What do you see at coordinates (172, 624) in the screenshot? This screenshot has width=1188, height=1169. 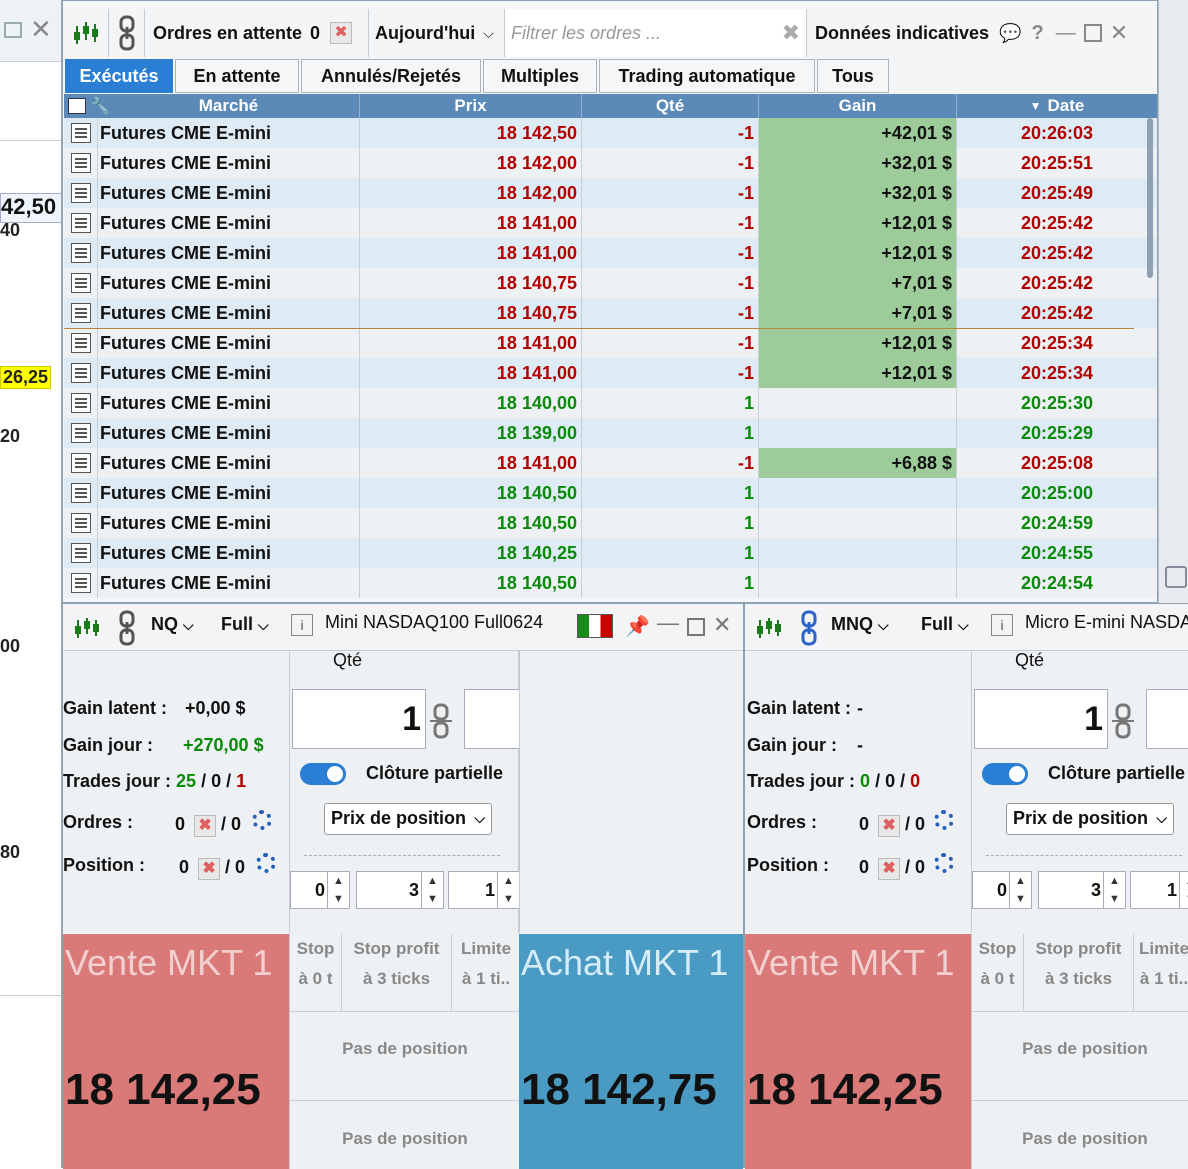 I see `symbol-dropdown: NQ ⌵` at bounding box center [172, 624].